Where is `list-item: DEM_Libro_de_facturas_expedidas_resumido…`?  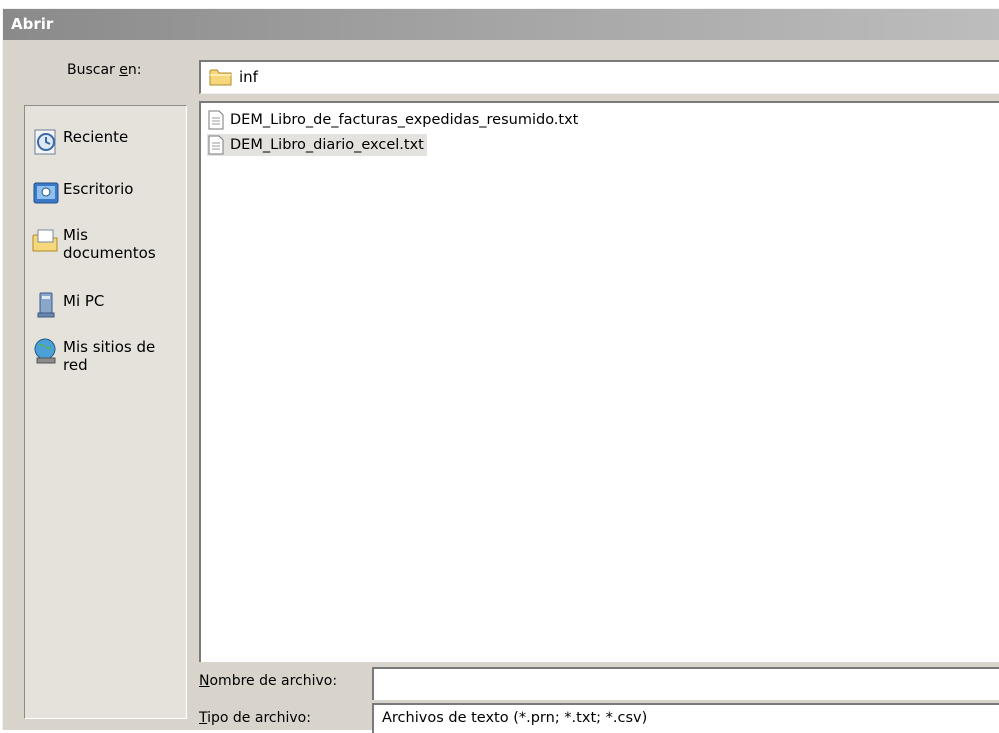 list-item: DEM_Libro_de_facturas_expedidas_resumido… is located at coordinates (394, 120).